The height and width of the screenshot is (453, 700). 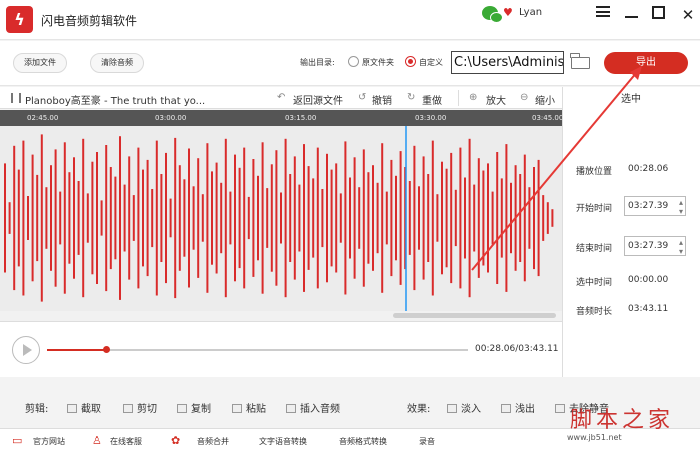 What do you see at coordinates (126, 441) in the screenshot?
I see `service-link: 在线客服` at bounding box center [126, 441].